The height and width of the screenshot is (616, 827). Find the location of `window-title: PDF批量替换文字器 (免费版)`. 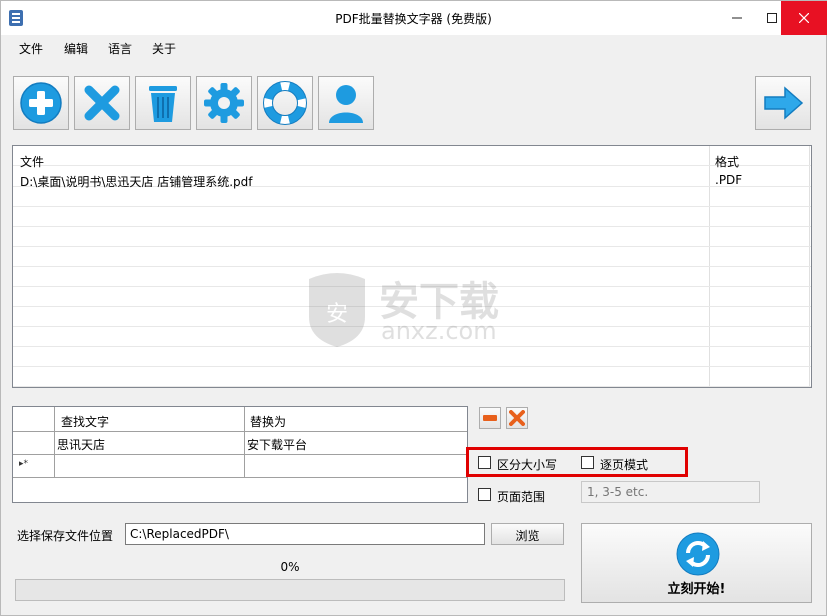

window-title: PDF批量替换文字器 (免费版) is located at coordinates (413, 19).